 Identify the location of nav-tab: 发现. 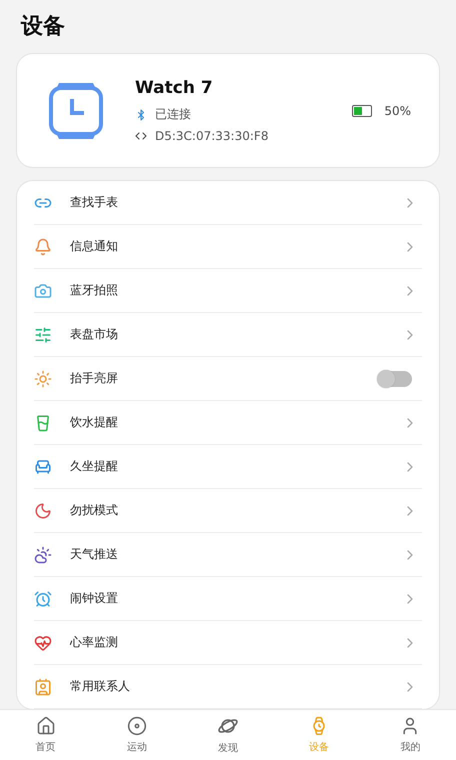
(228, 735).